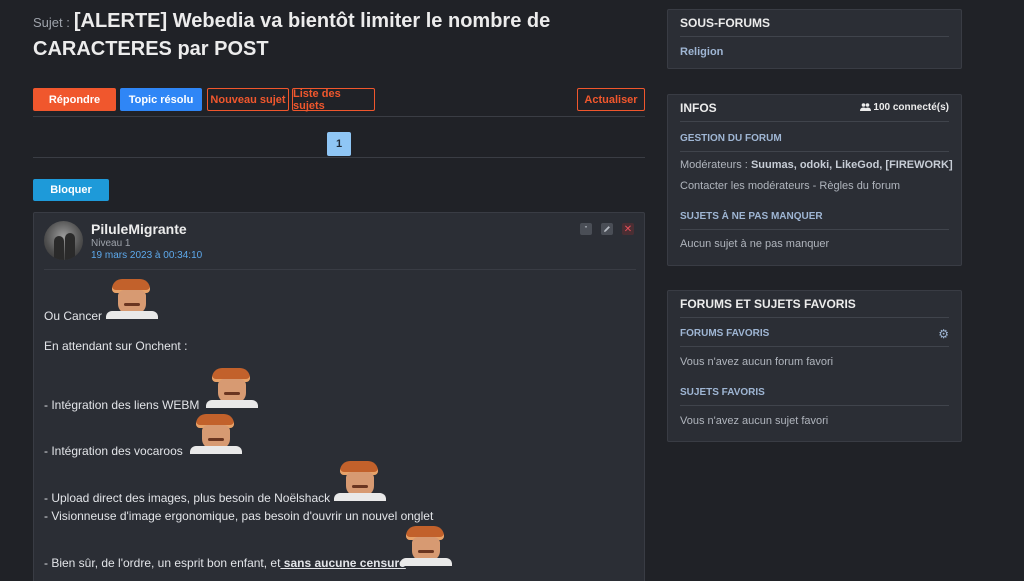 The width and height of the screenshot is (1024, 581). What do you see at coordinates (714, 165) in the screenshot?
I see `moderators-label: Modérateurs :` at bounding box center [714, 165].